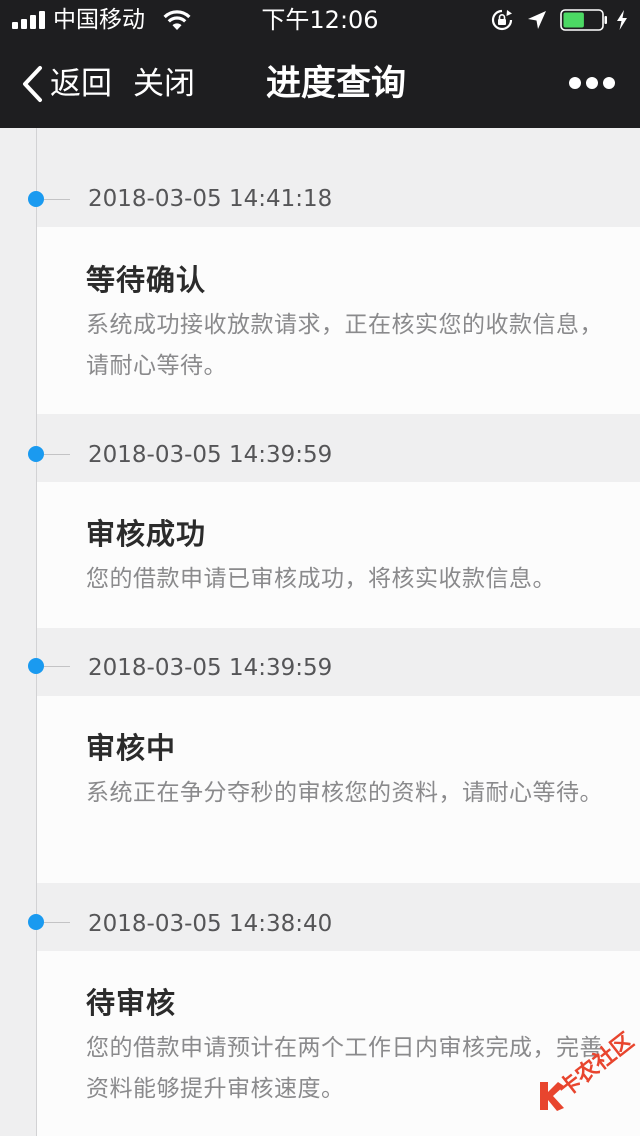 This screenshot has height=1136, width=640. I want to click on nav-bar: 返回 关闭 进度查询, so click(320, 84).